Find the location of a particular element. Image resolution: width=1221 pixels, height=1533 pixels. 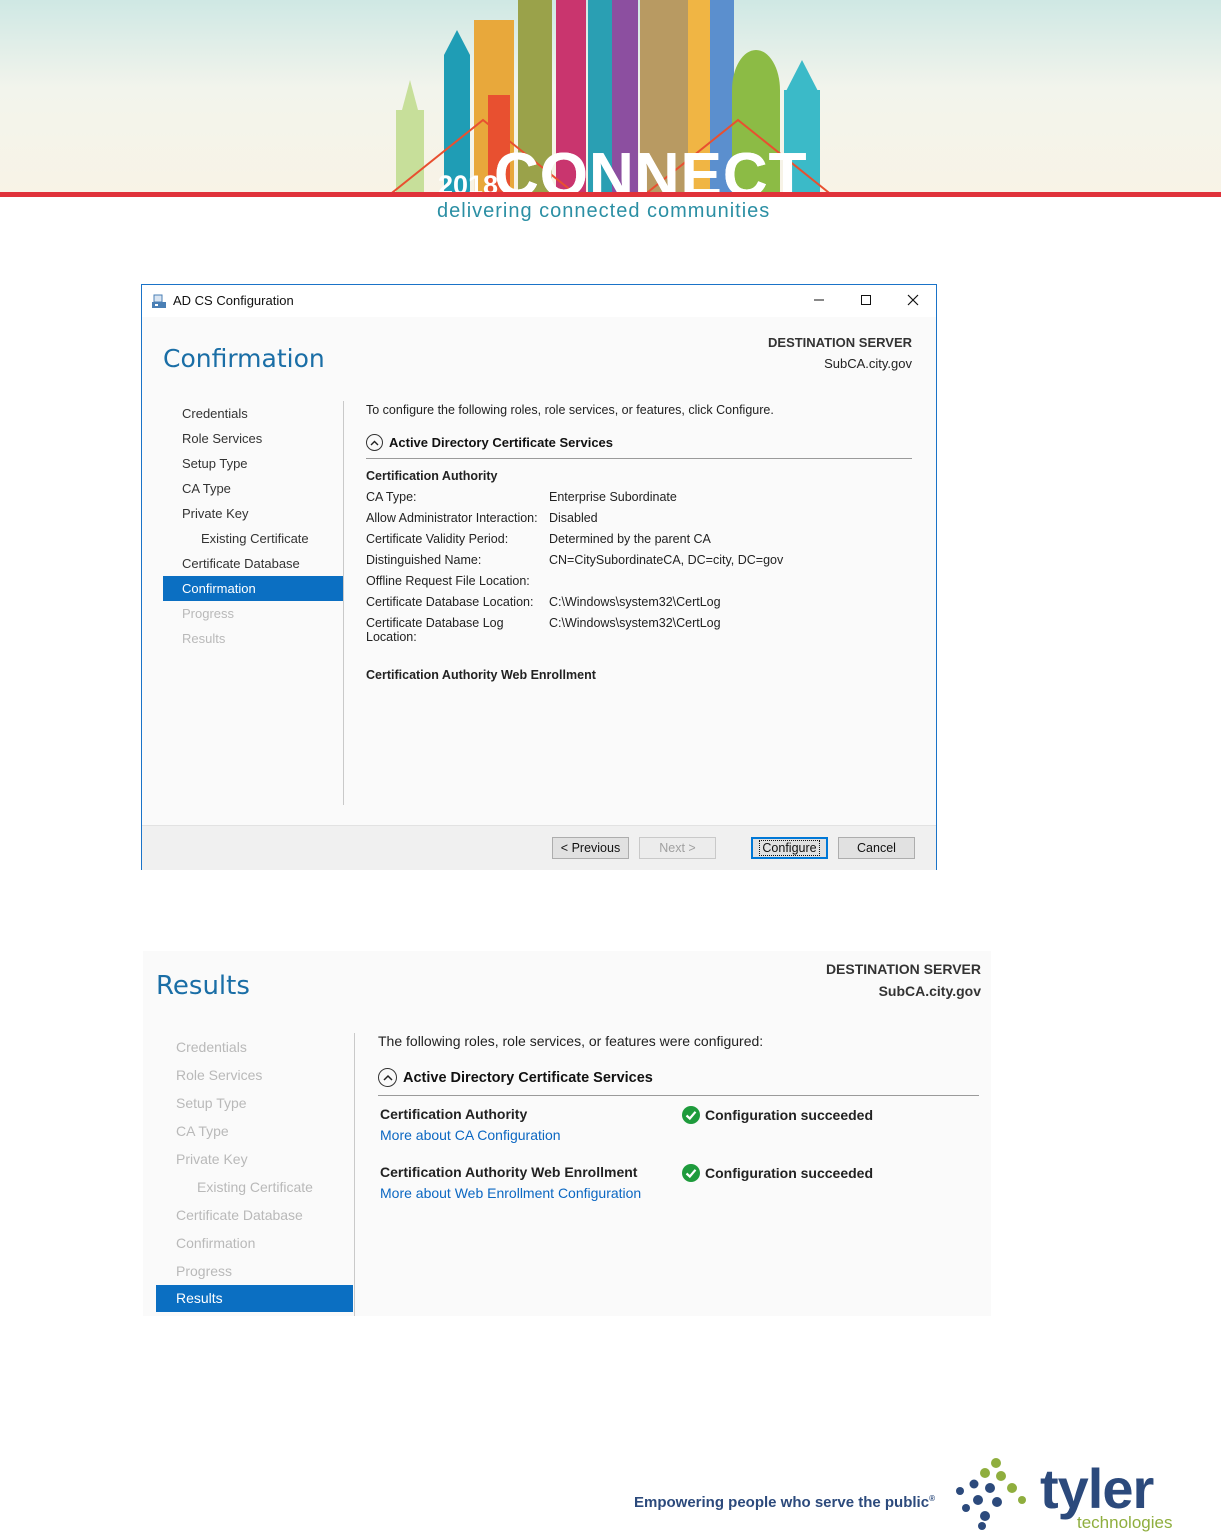

tyler-dots-logo-icon is located at coordinates (991, 1494).